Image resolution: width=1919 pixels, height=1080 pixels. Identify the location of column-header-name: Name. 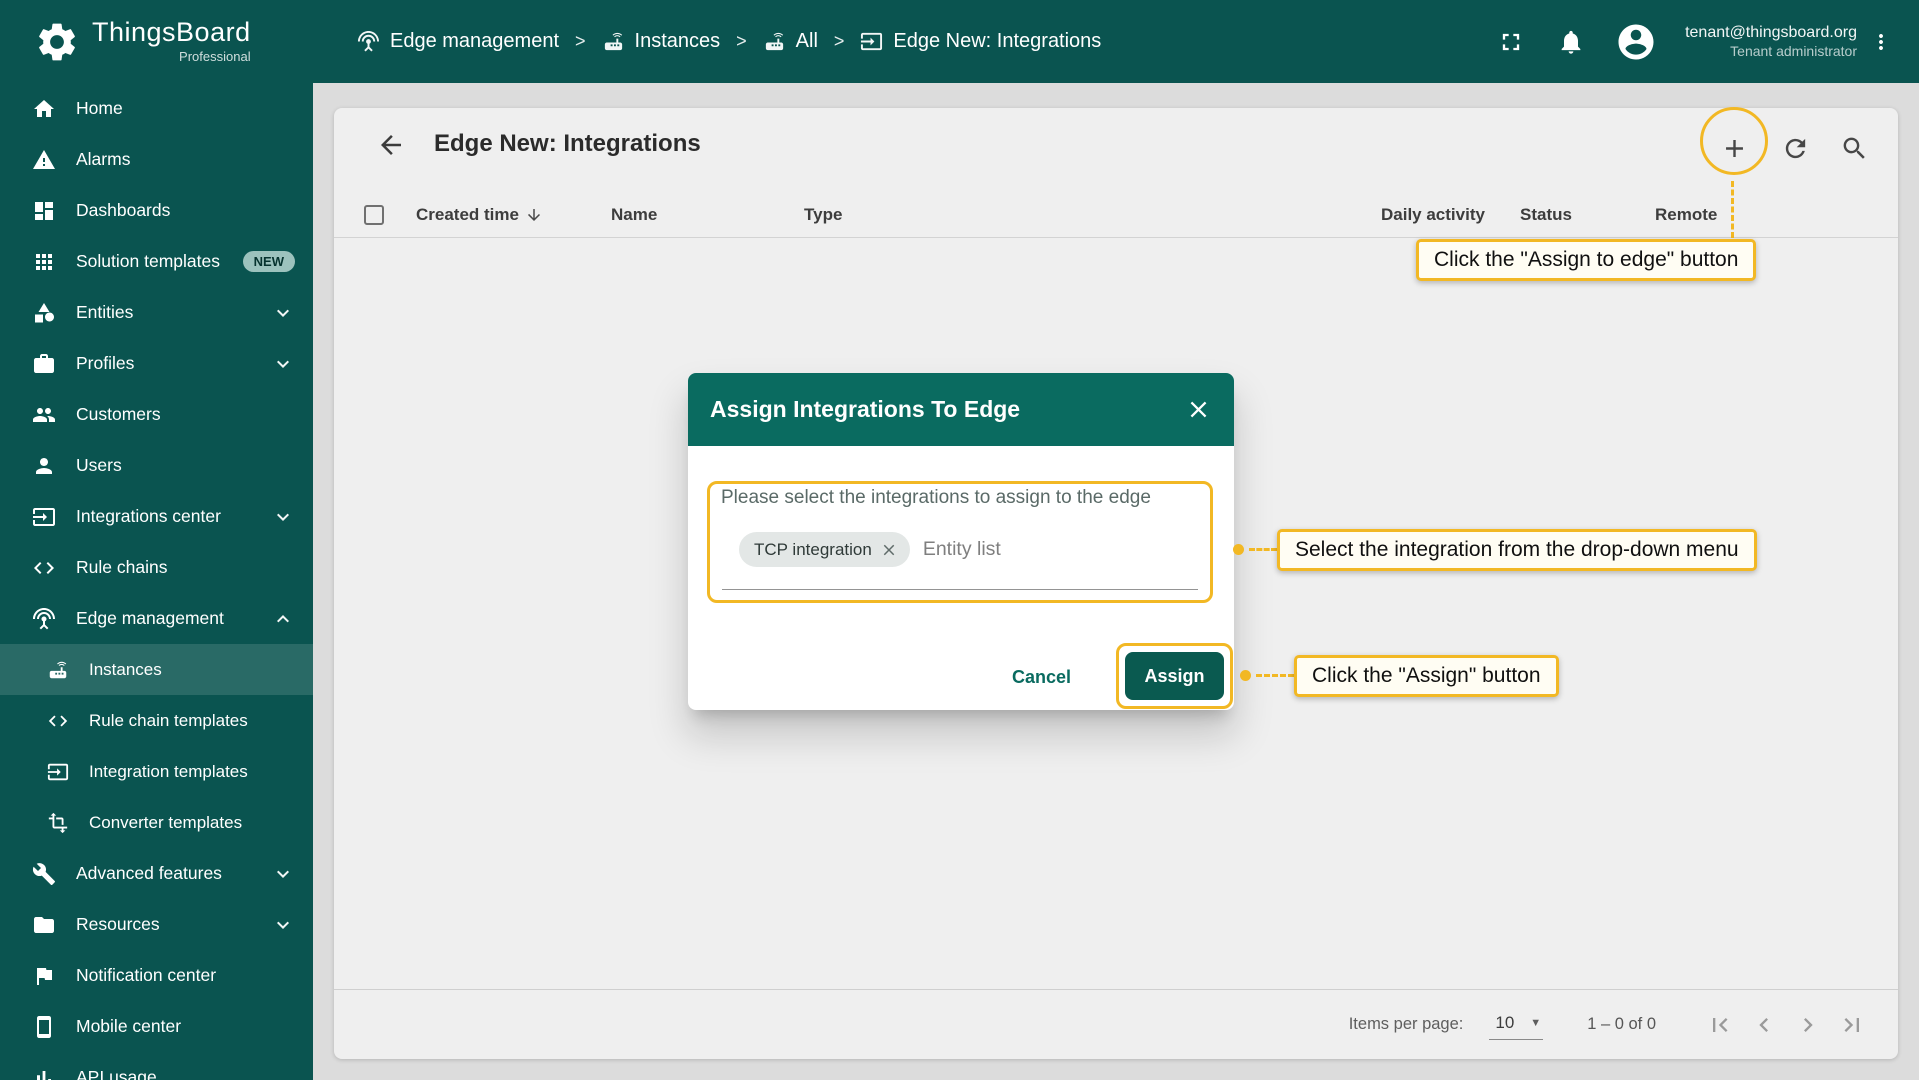
(634, 215).